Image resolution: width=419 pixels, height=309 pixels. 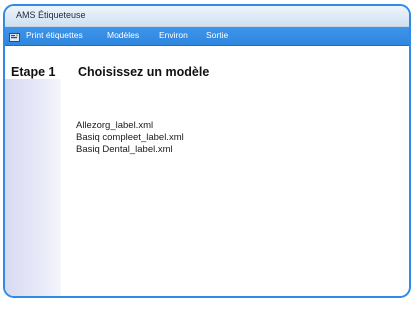 What do you see at coordinates (51, 15) in the screenshot?
I see `window-title: AMS Étiqueteuse` at bounding box center [51, 15].